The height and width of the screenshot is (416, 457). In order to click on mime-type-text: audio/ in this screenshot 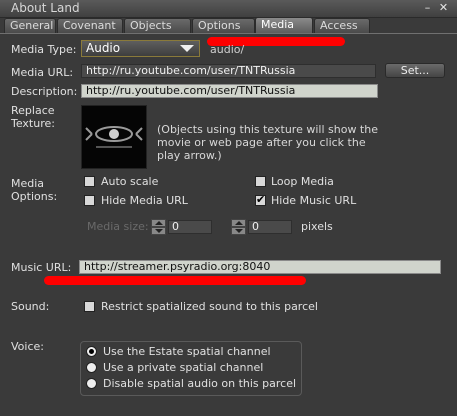, I will do `click(227, 49)`.